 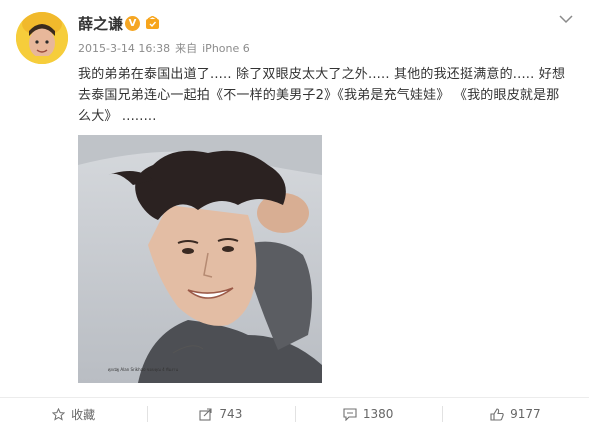 I want to click on author-avatar, so click(x=42, y=38).